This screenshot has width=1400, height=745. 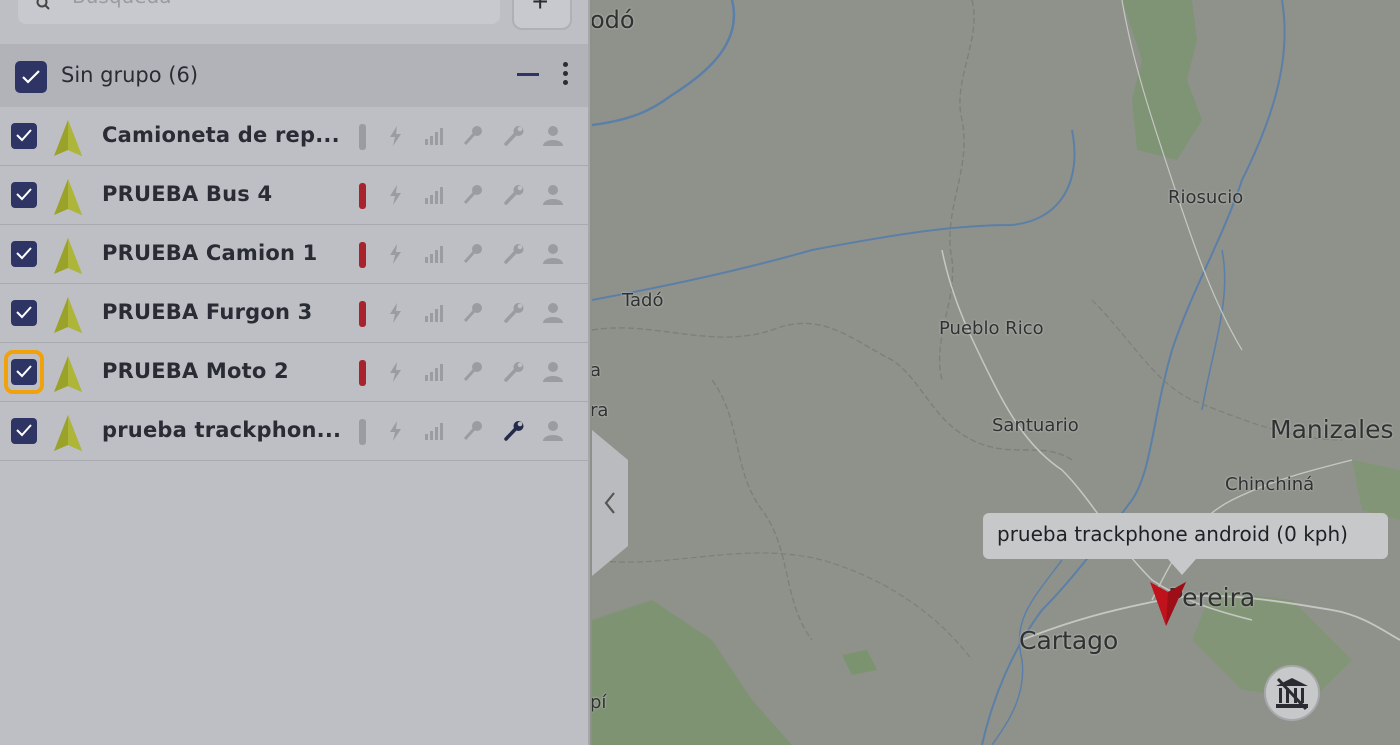 I want to click on place-label: Manizales, so click(x=1332, y=429).